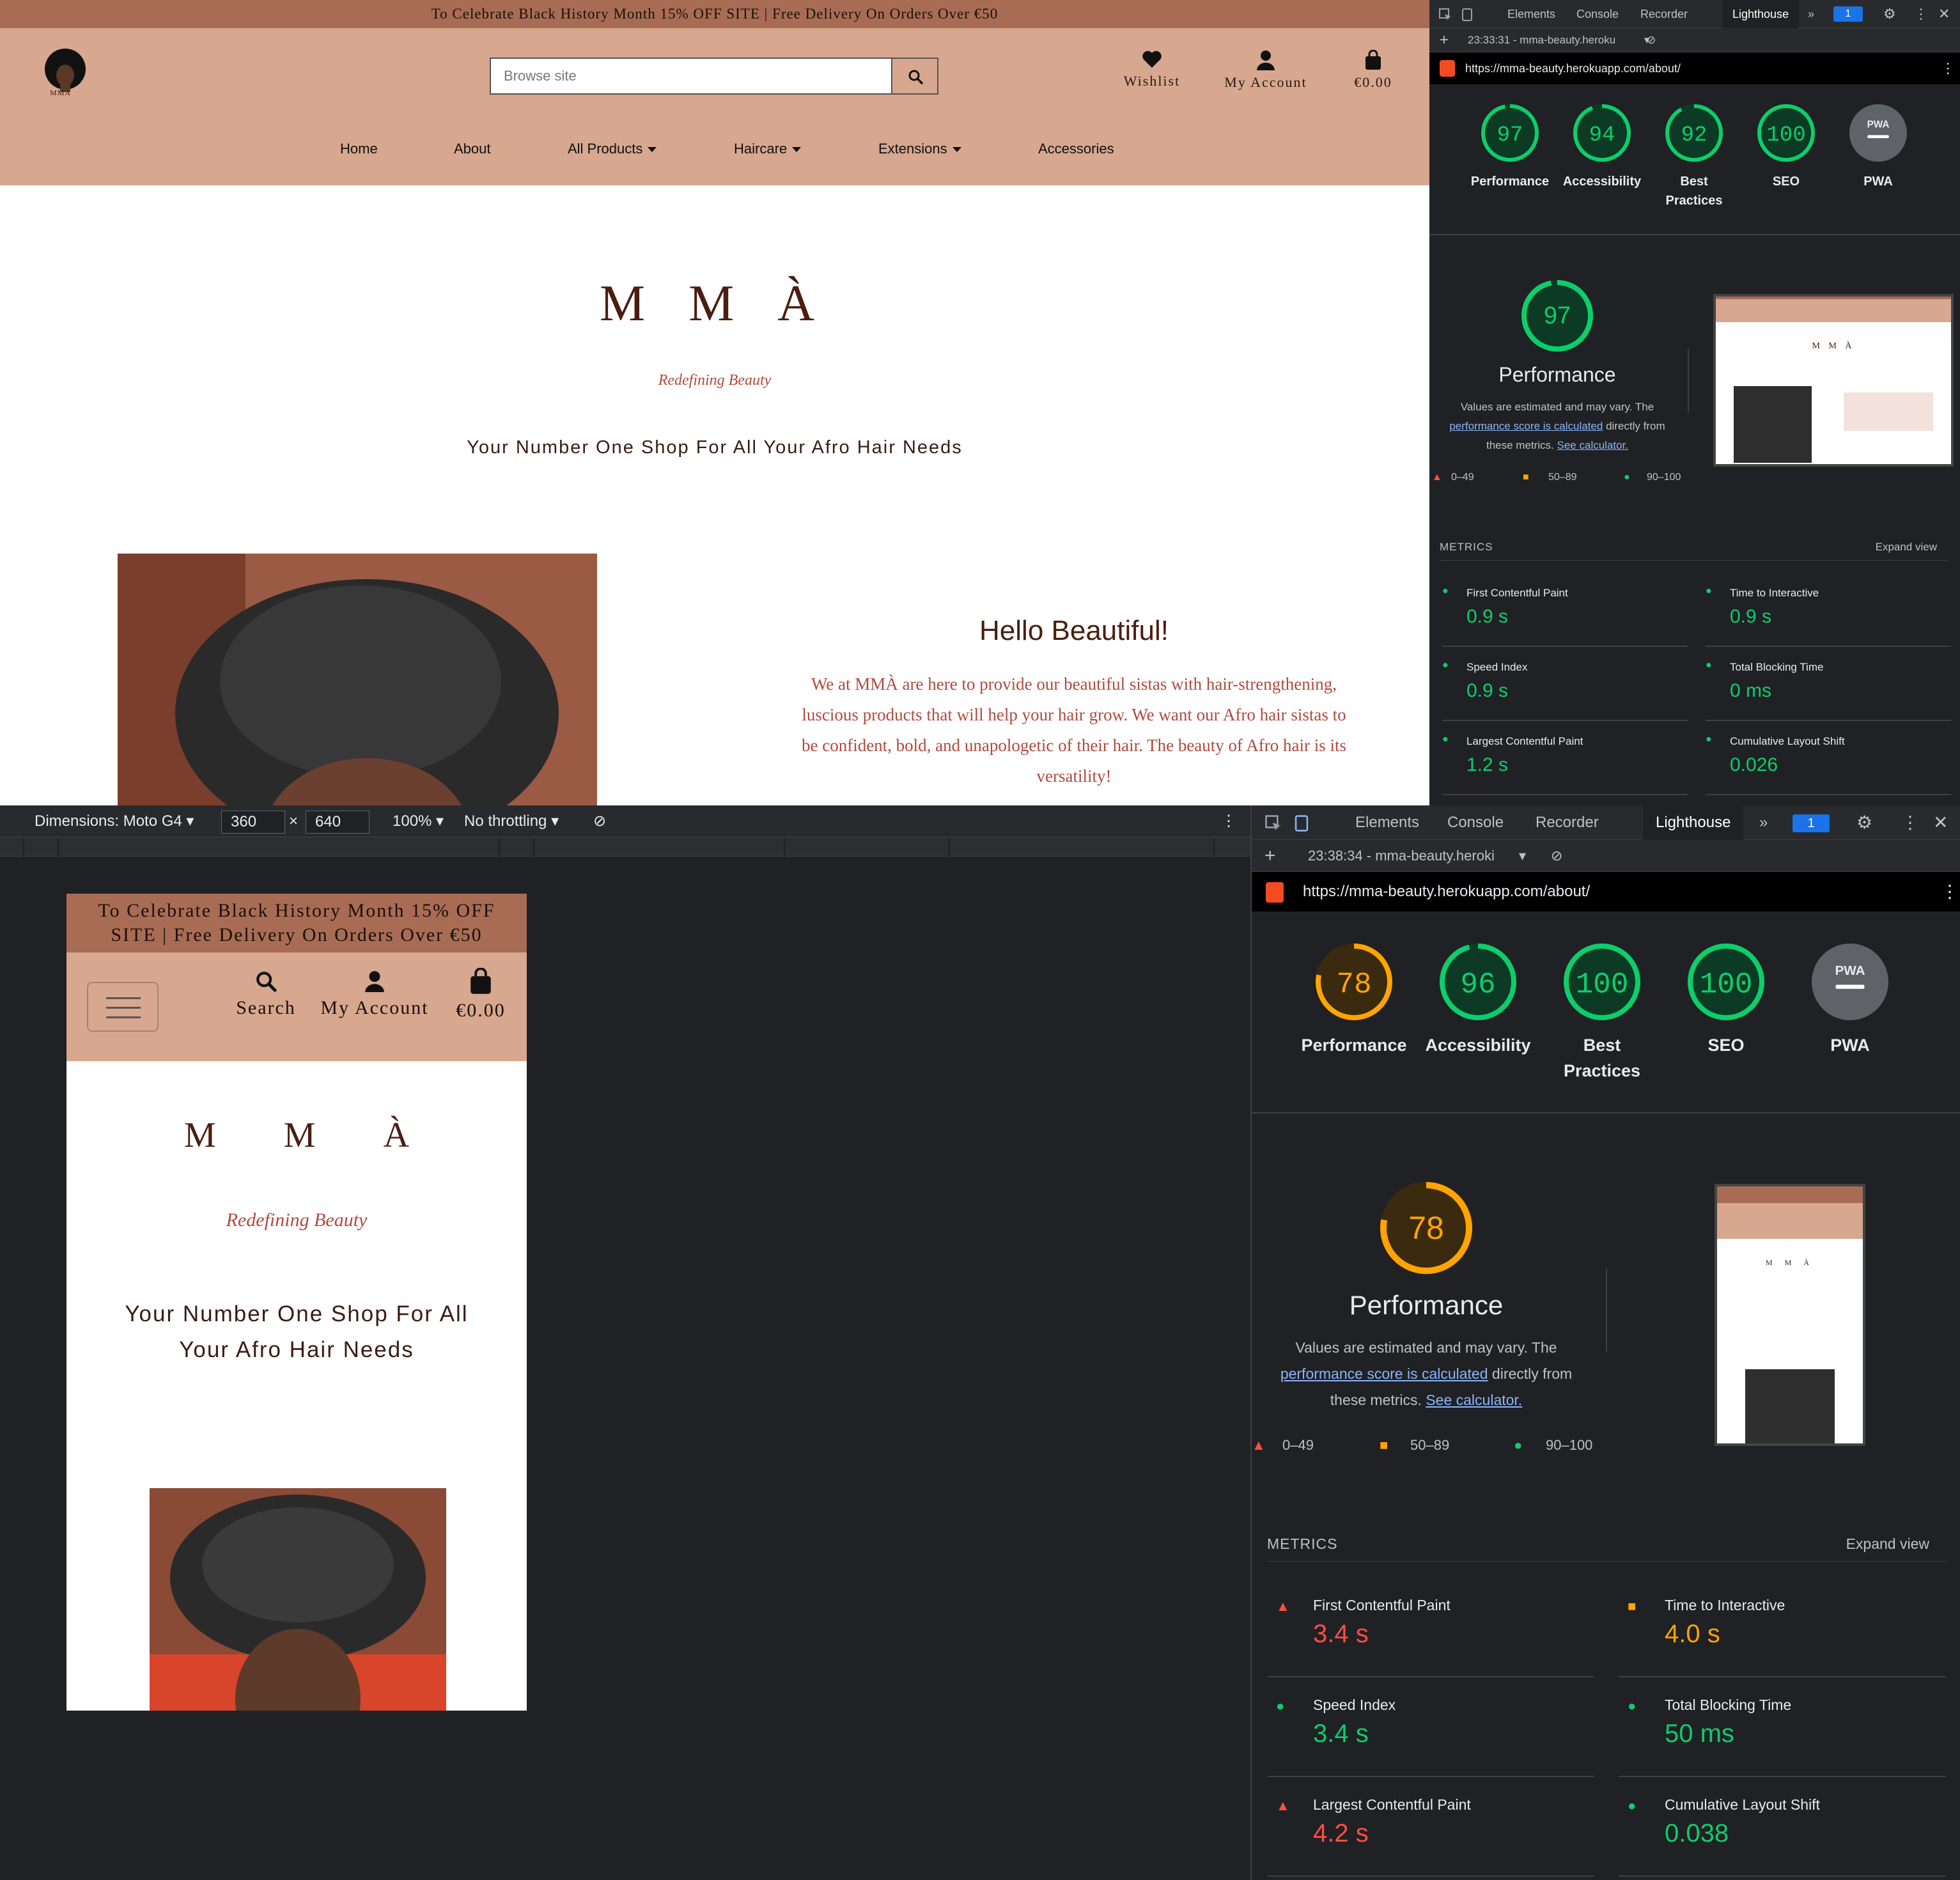 The height and width of the screenshot is (1880, 1960). Describe the element at coordinates (768, 149) in the screenshot. I see `nav-haircare: Haircare` at that location.